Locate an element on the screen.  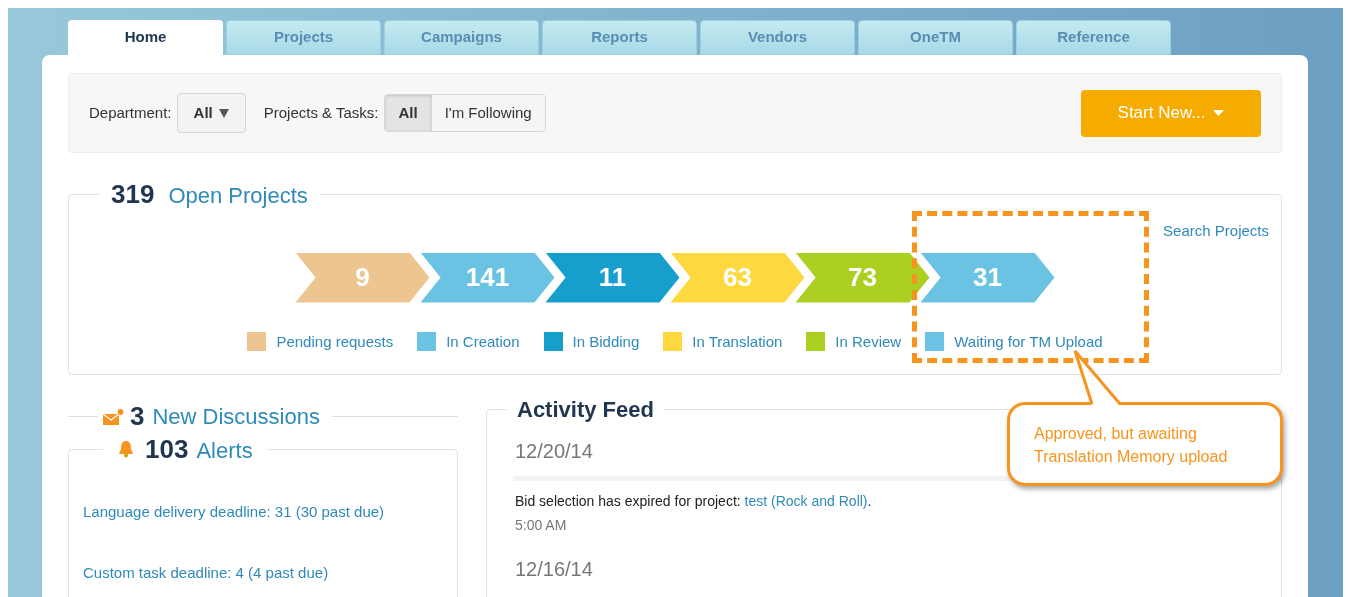
activity-feed-title: Activity Feed is located at coordinates (585, 409).